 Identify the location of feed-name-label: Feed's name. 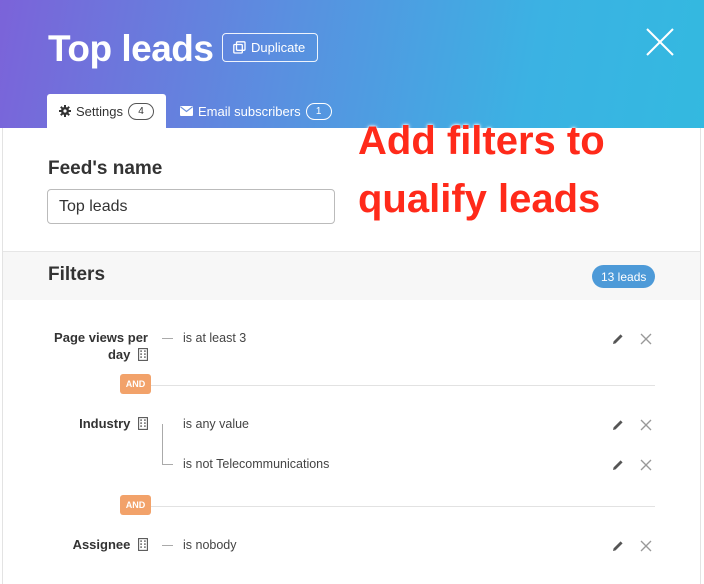
(105, 168).